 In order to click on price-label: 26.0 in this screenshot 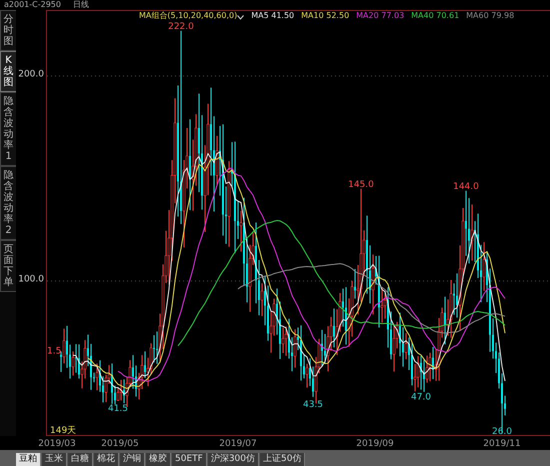, I will do `click(502, 432)`.